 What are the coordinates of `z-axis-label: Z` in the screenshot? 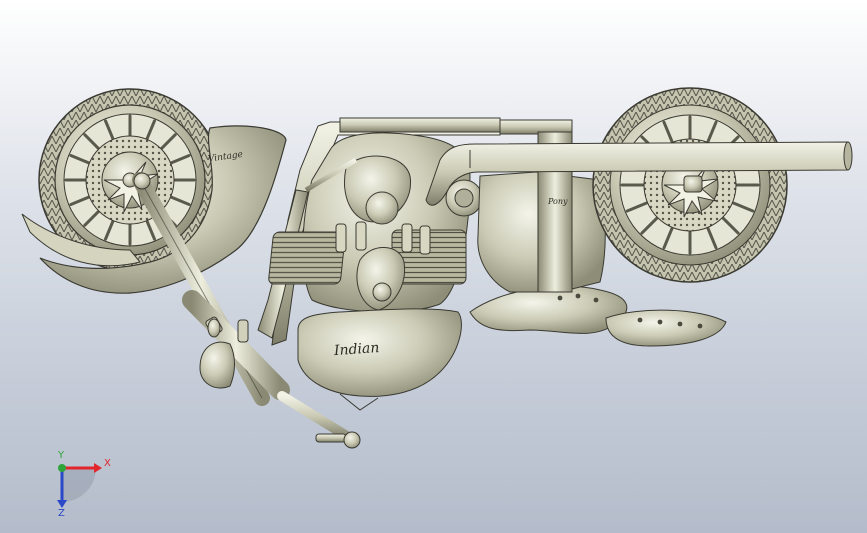 It's located at (61, 513).